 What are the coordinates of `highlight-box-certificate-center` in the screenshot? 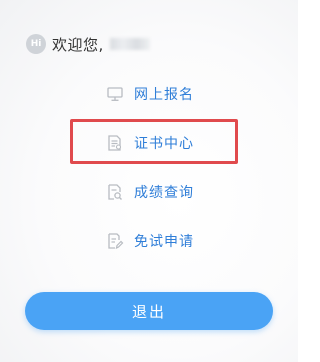 It's located at (154, 141).